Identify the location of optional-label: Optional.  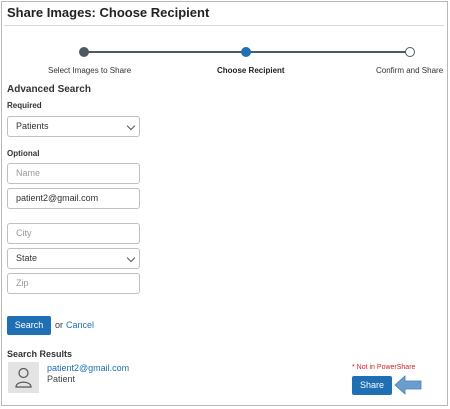
(23, 153).